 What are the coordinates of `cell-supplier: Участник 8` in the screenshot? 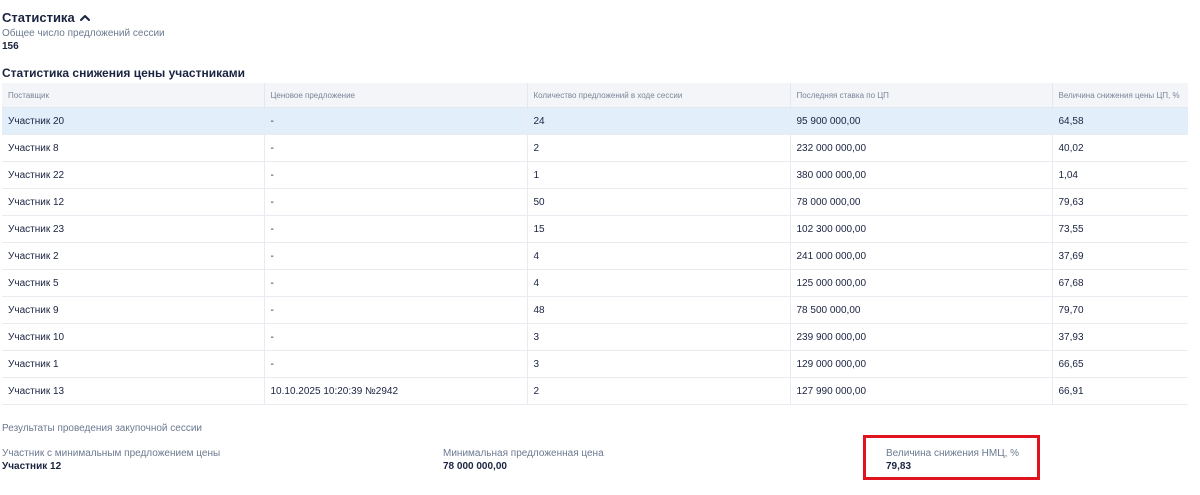 It's located at (133, 148).